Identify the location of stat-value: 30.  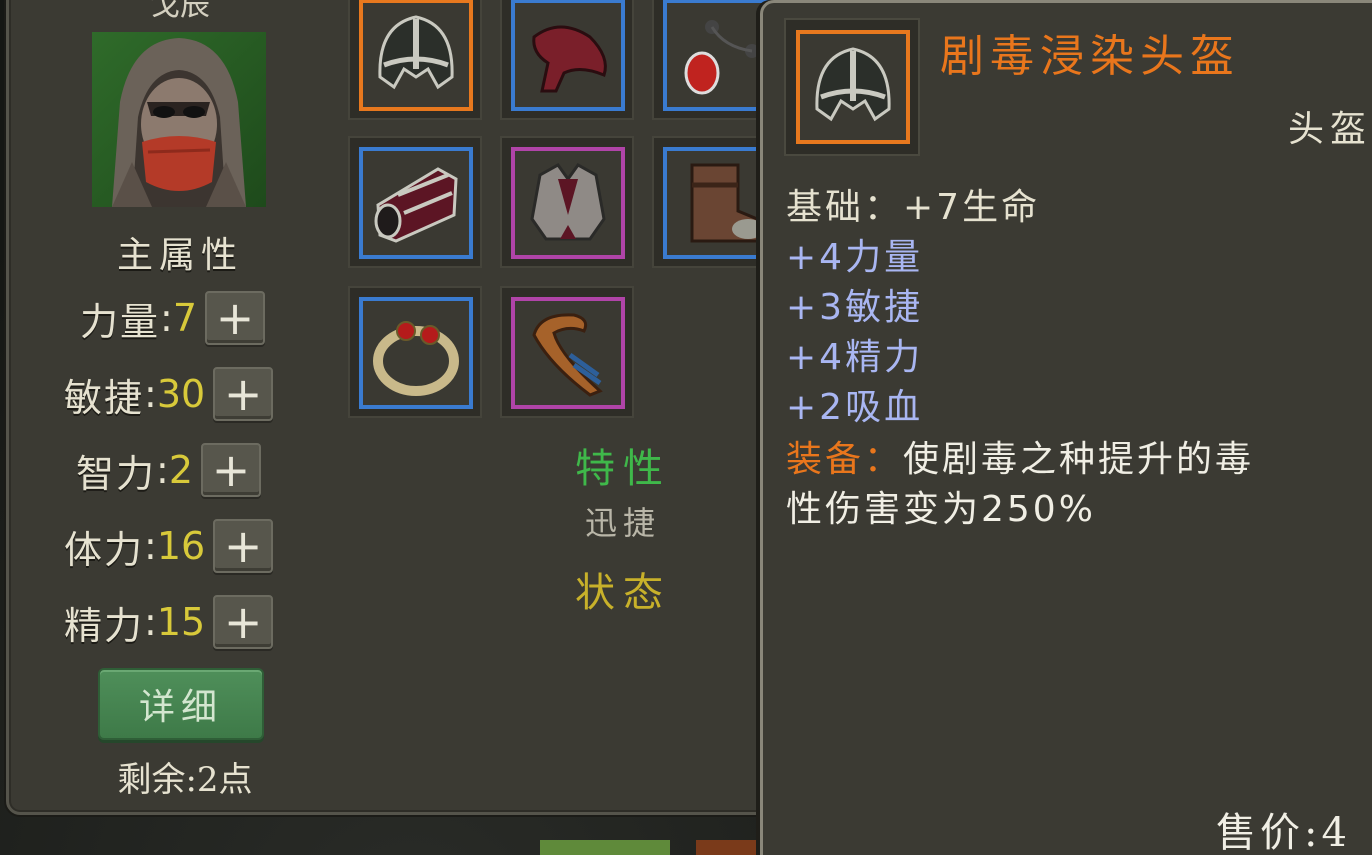
(181, 394).